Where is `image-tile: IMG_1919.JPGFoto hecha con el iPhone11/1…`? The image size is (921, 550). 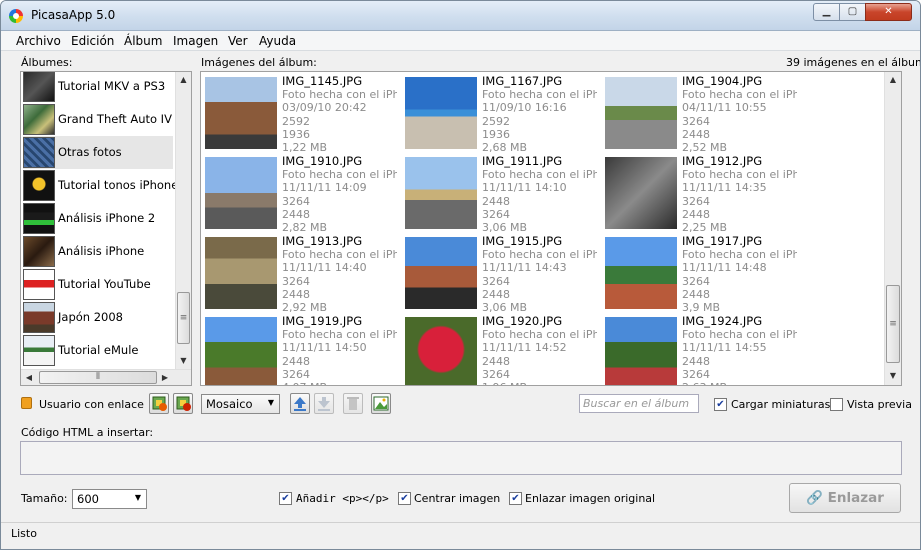 image-tile: IMG_1919.JPGFoto hecha con el iPhone11/1… is located at coordinates (299, 348).